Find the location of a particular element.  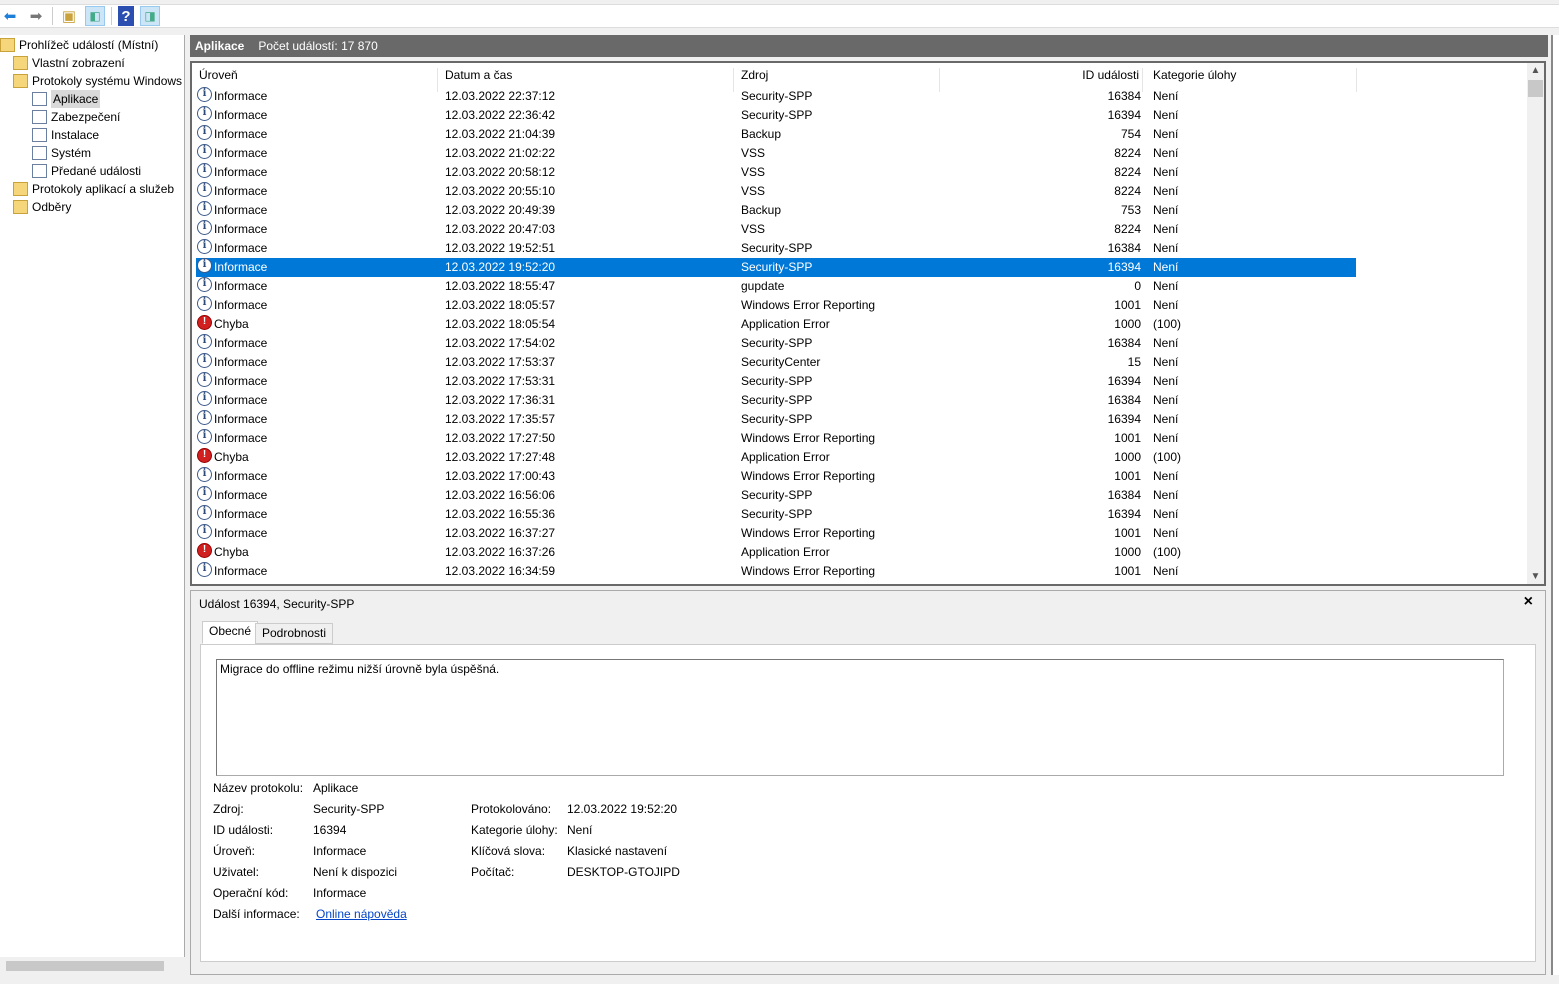

cell-date-time: 12.03.2022 18:55:47 is located at coordinates (500, 286).